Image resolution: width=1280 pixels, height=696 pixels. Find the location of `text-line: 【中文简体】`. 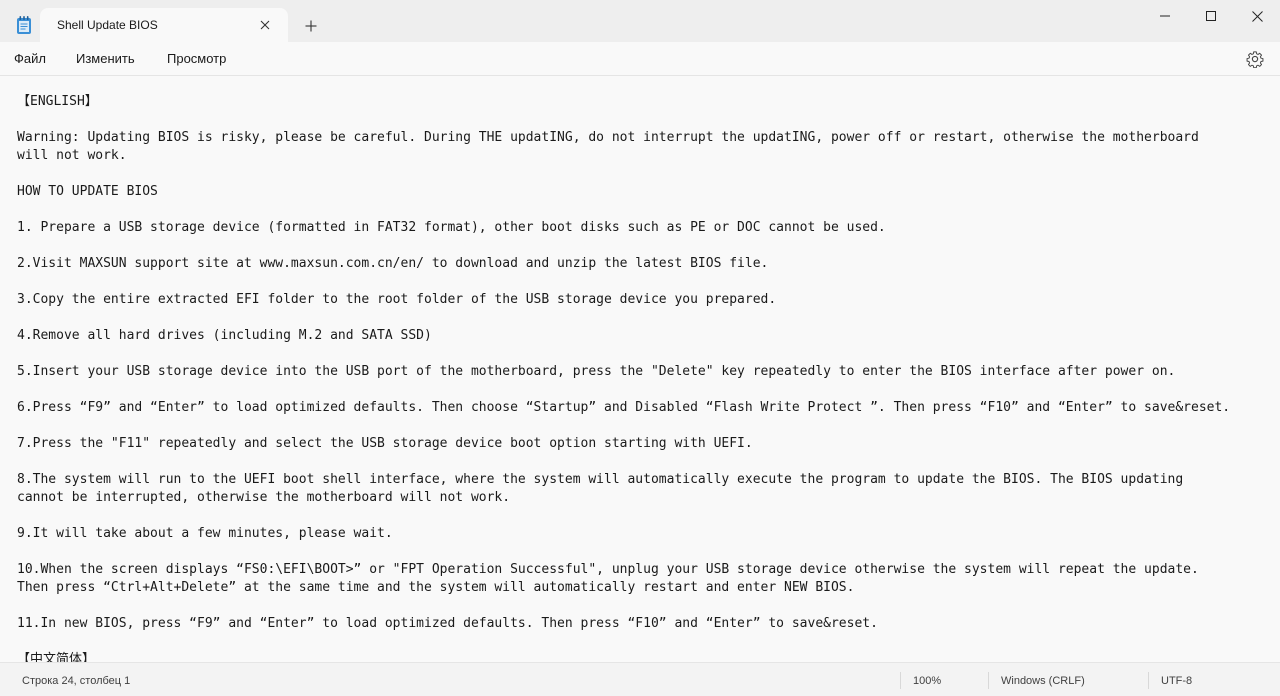

text-line: 【中文简体】 is located at coordinates (56, 657).